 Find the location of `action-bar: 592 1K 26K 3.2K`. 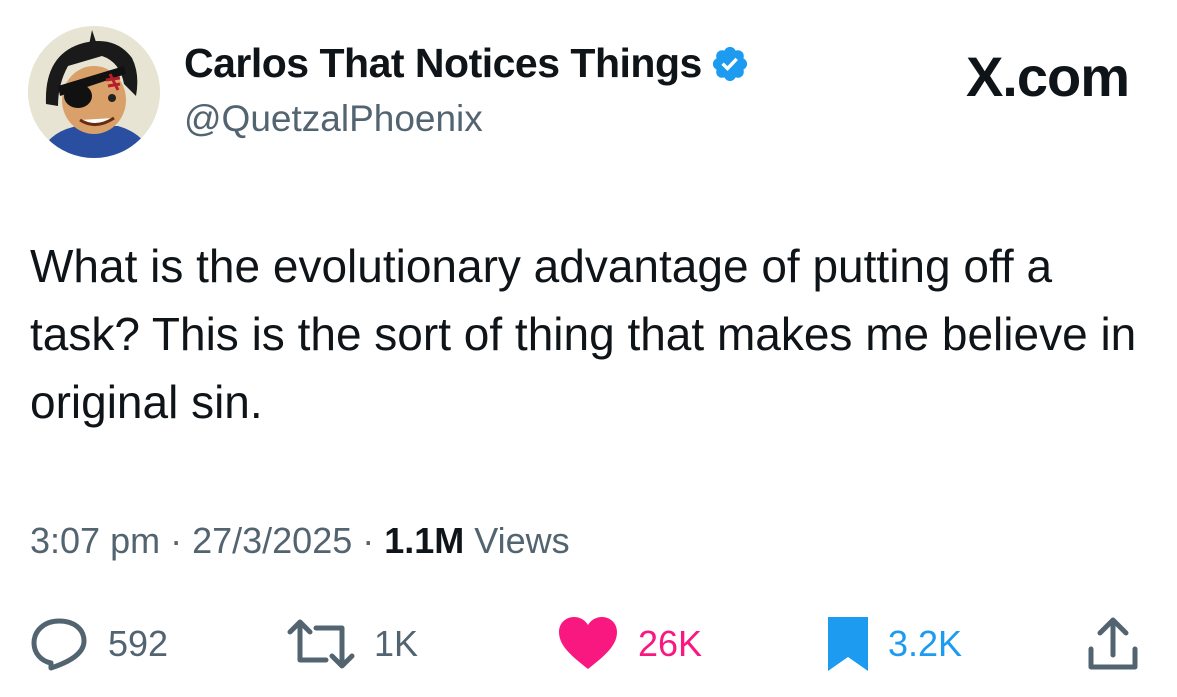

action-bar: 592 1K 26K 3.2K is located at coordinates (588, 644).